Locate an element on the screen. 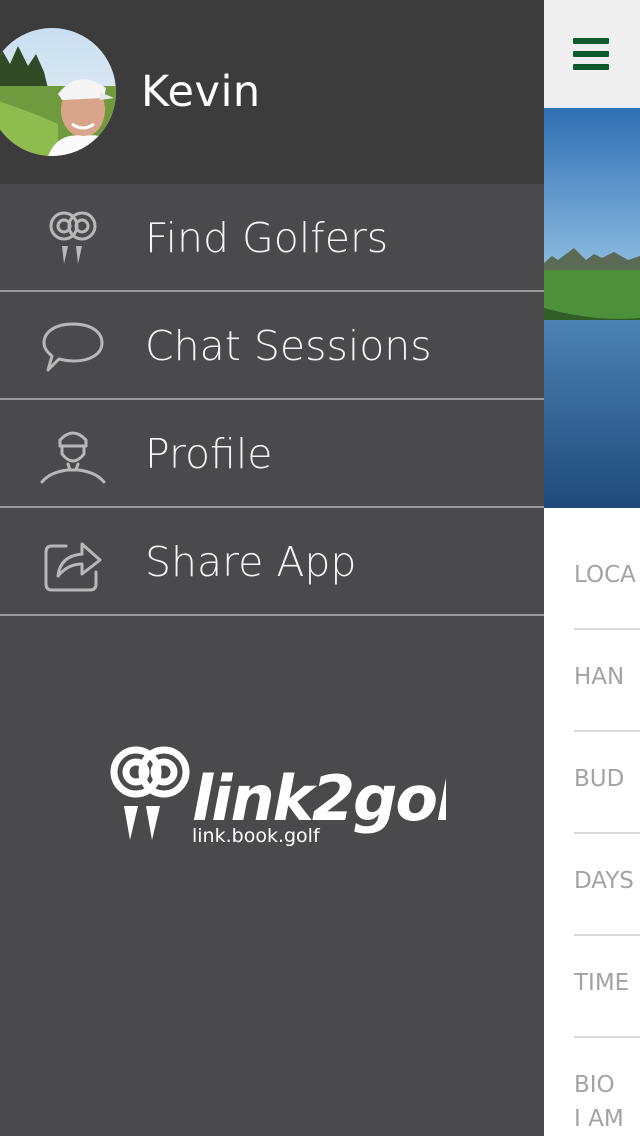 The width and height of the screenshot is (640, 1136). menu-item-profile: Profile is located at coordinates (272, 454).